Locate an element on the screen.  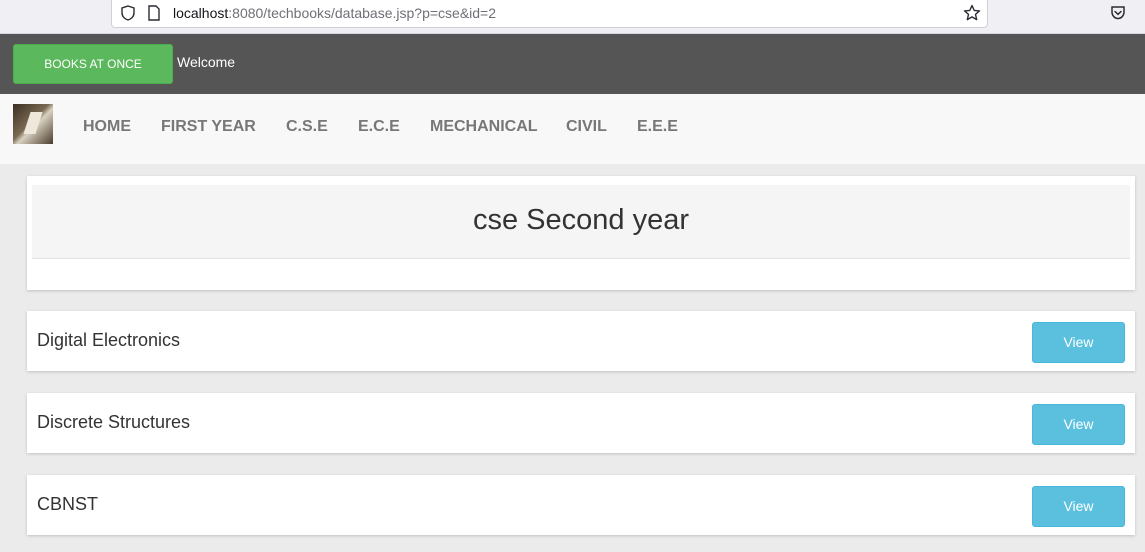
nav-cse: C.S.E is located at coordinates (307, 127).